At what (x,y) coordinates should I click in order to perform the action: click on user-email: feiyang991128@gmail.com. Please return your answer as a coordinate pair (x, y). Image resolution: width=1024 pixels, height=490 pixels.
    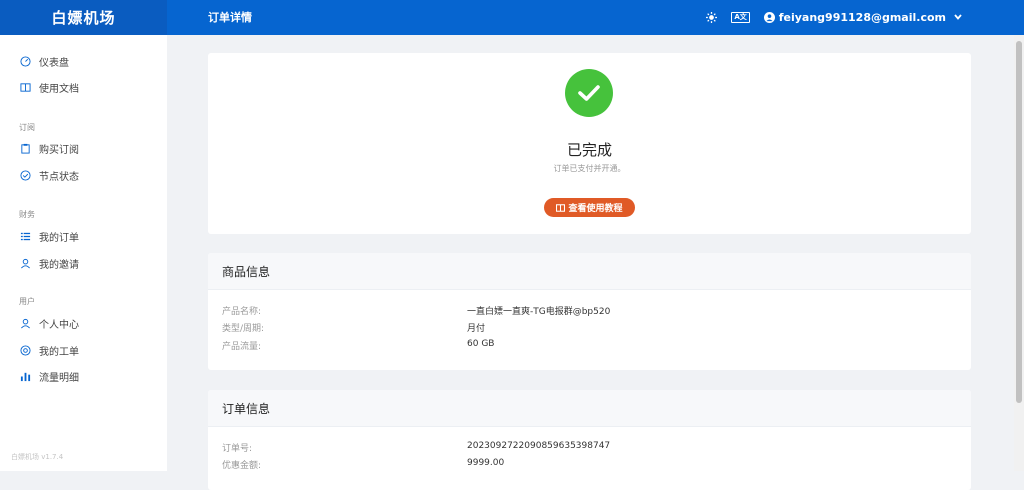
    Looking at the image, I should click on (862, 17).